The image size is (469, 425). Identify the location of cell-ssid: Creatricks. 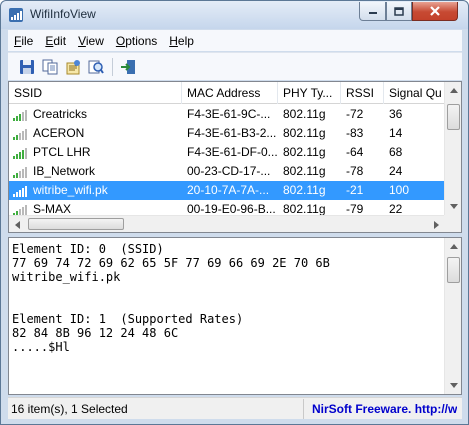
(95, 114).